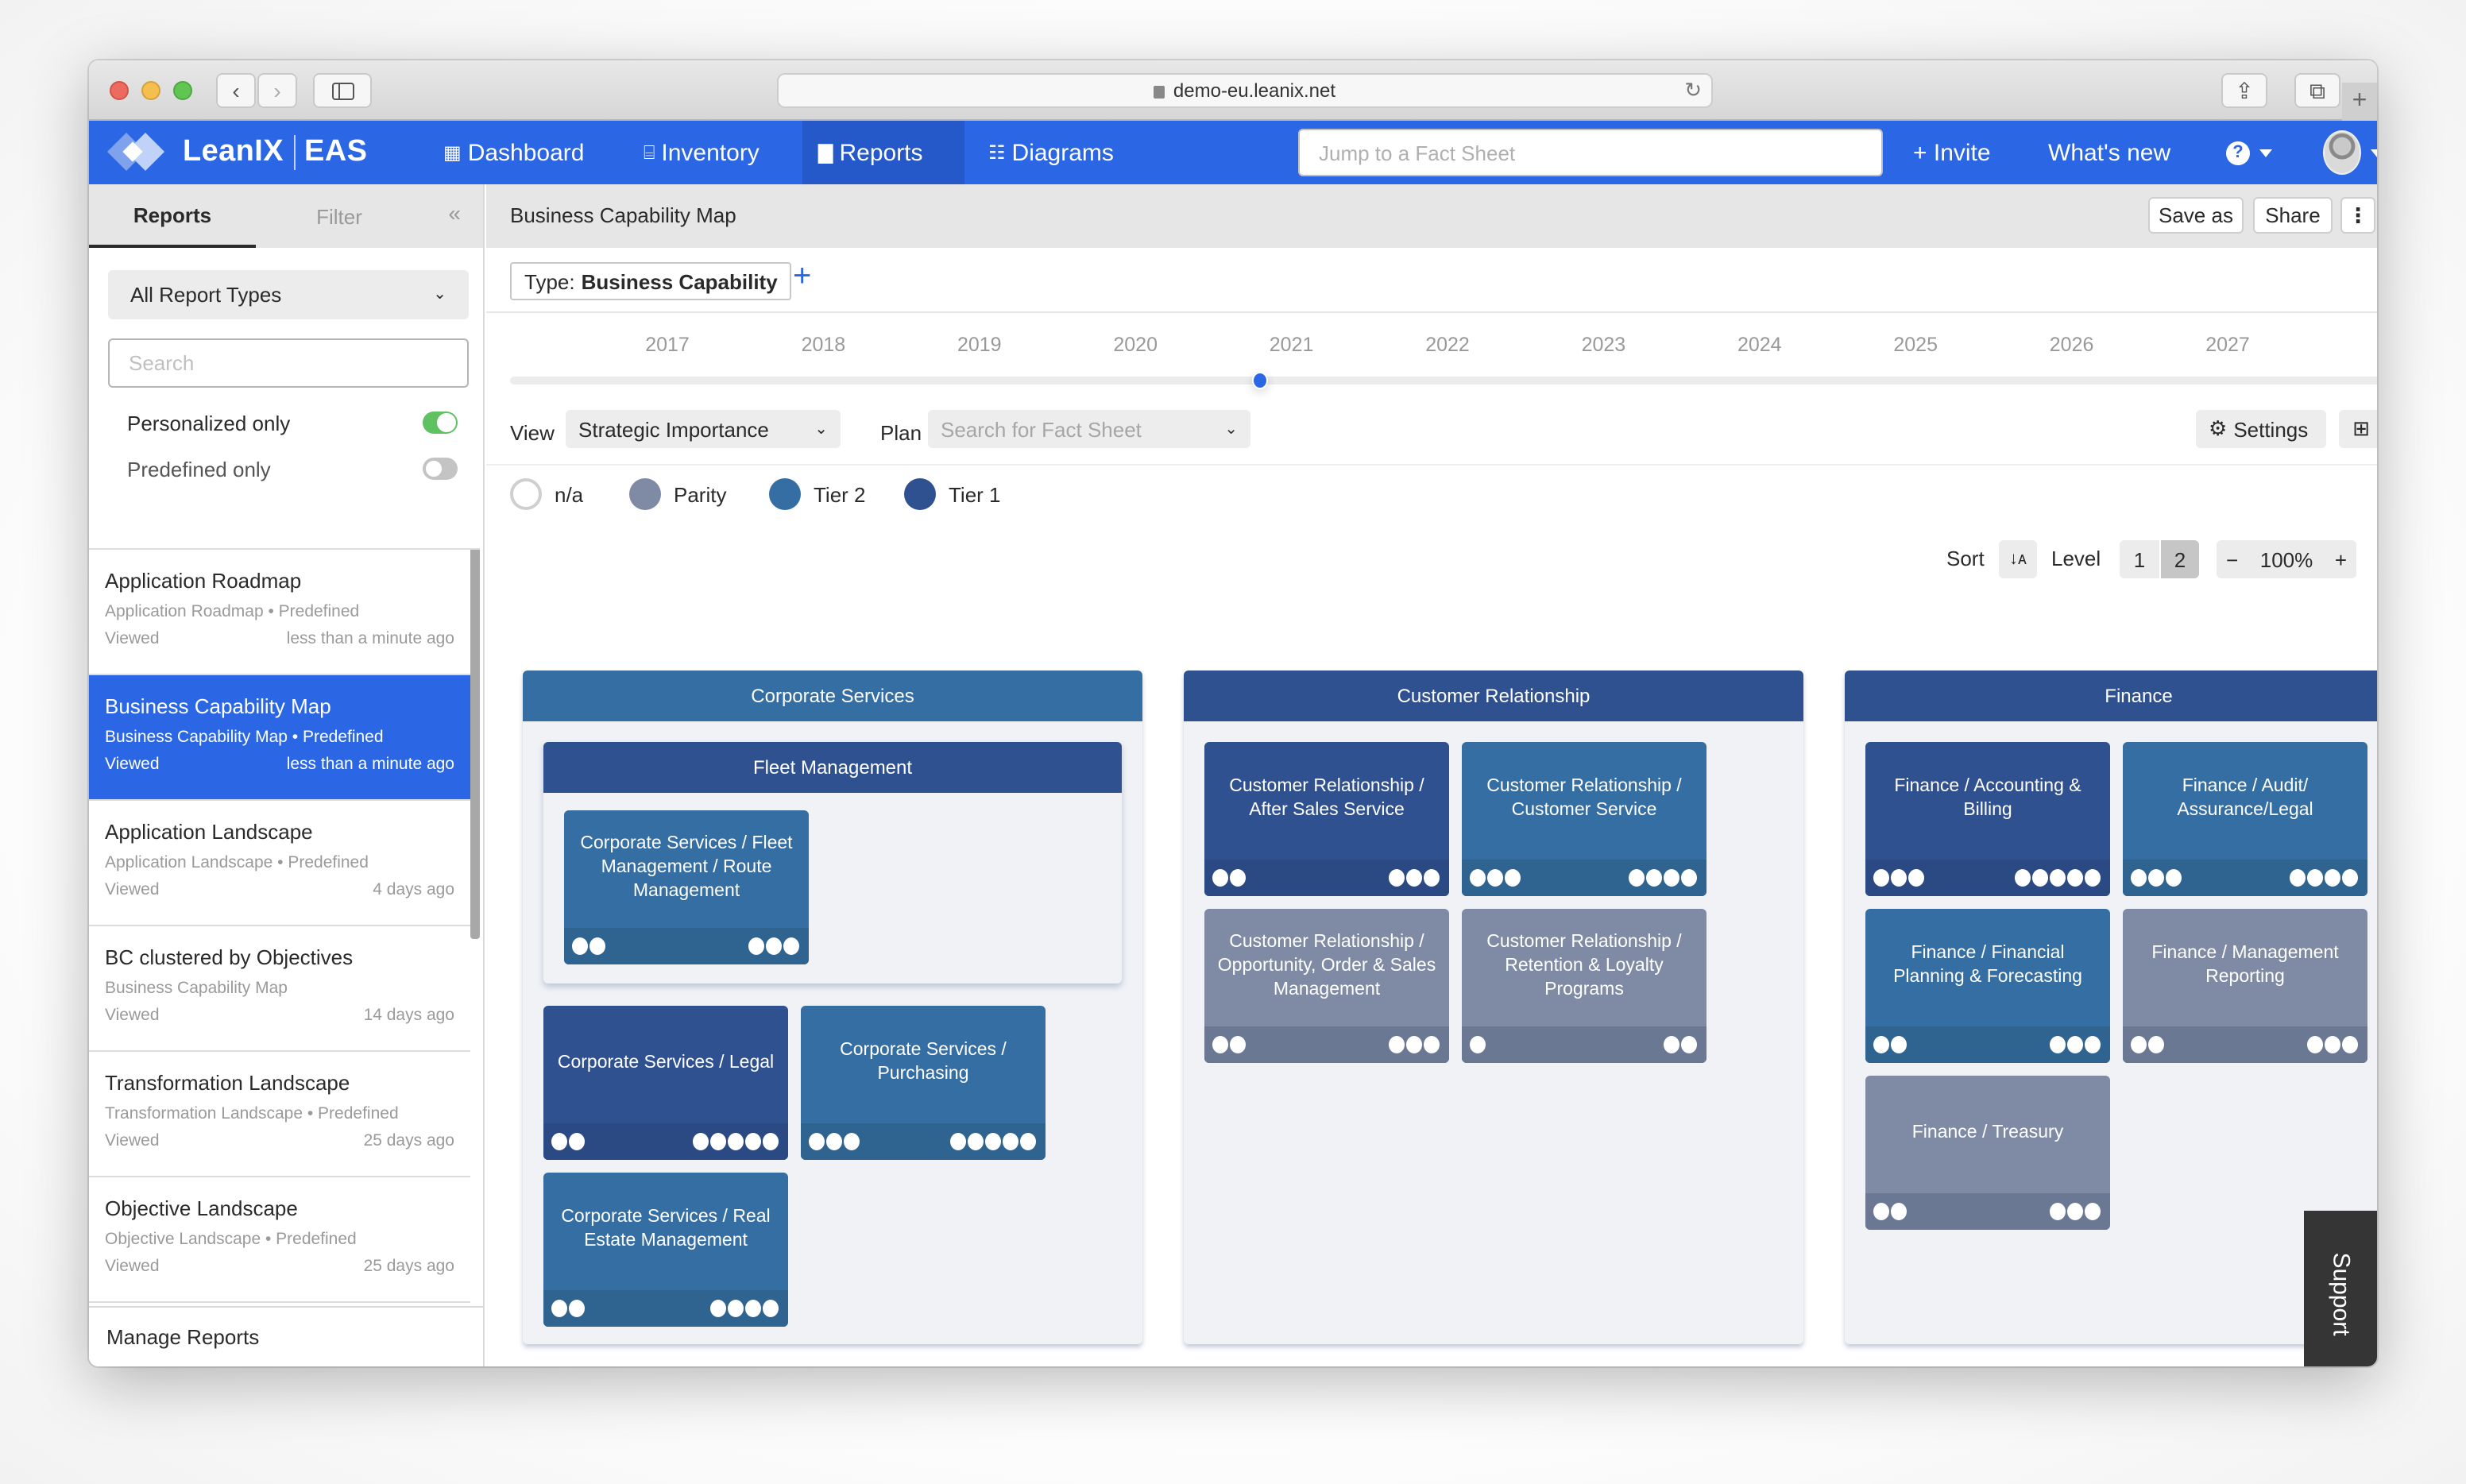 This screenshot has width=2466, height=1484. What do you see at coordinates (832, 696) in the screenshot?
I see `domain-header: Corporate Services` at bounding box center [832, 696].